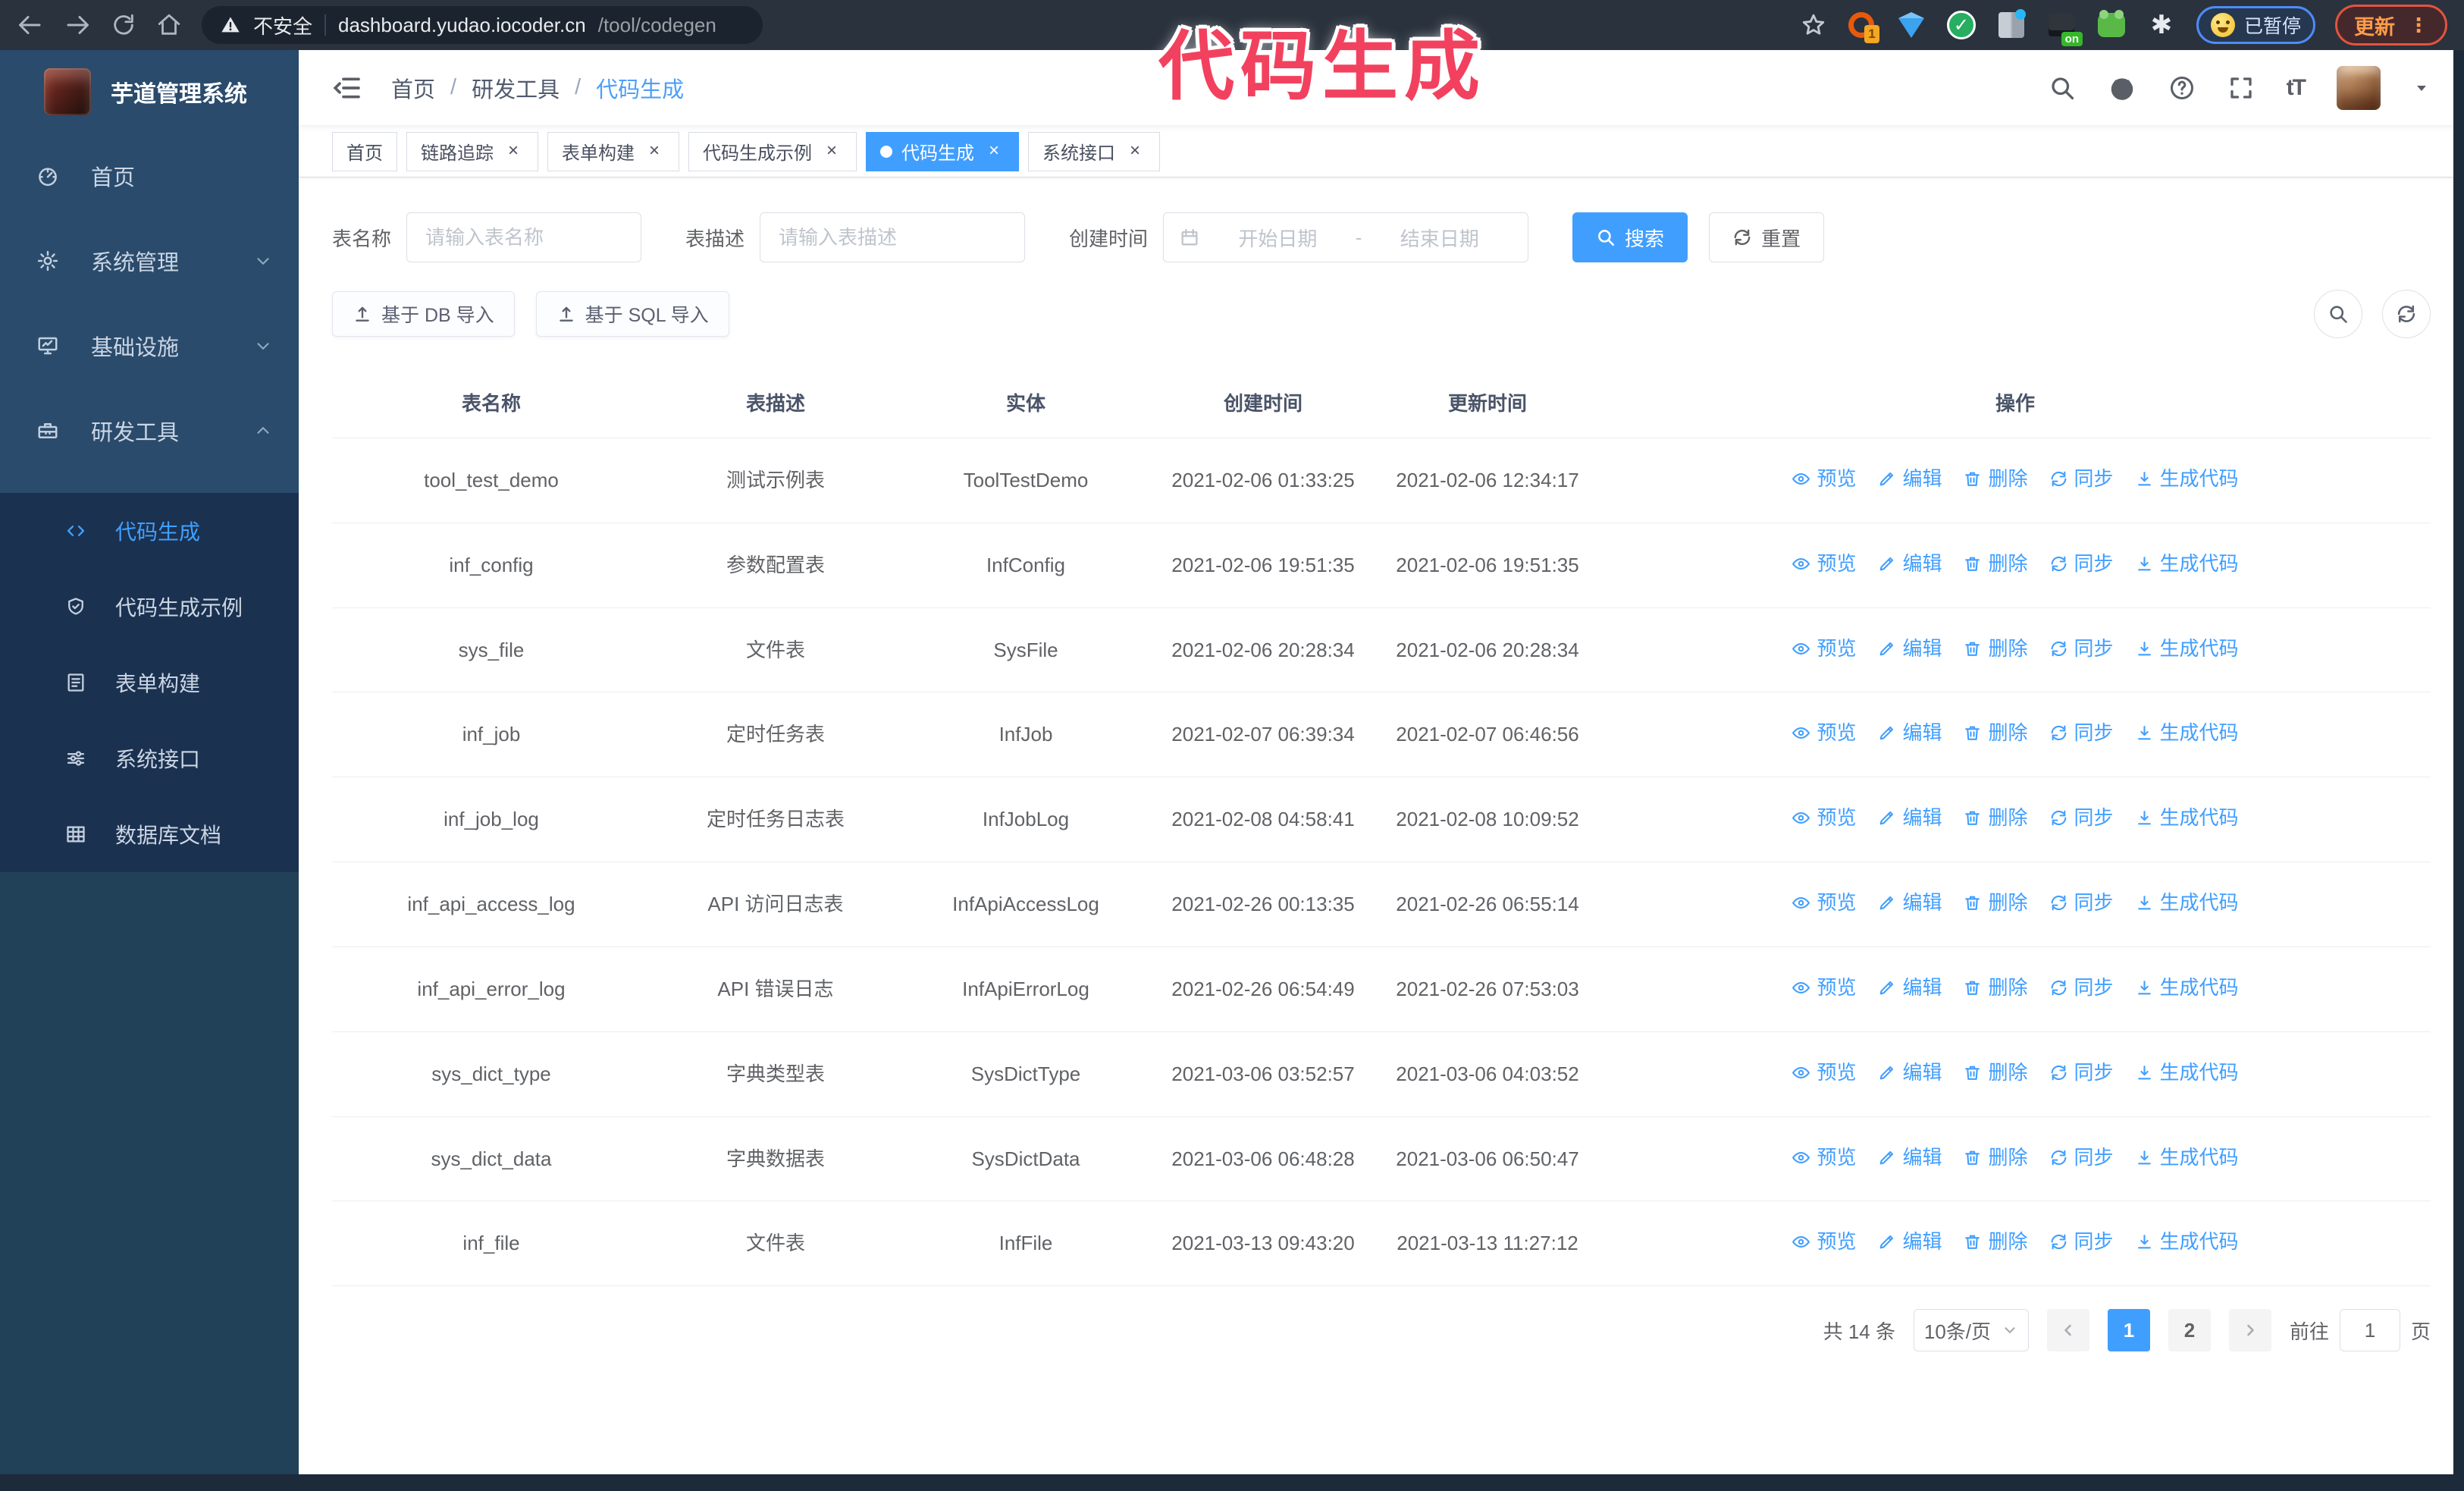 This screenshot has width=2464, height=1491. What do you see at coordinates (2391, 25) in the screenshot?
I see `update-button: 更新 ⋮` at bounding box center [2391, 25].